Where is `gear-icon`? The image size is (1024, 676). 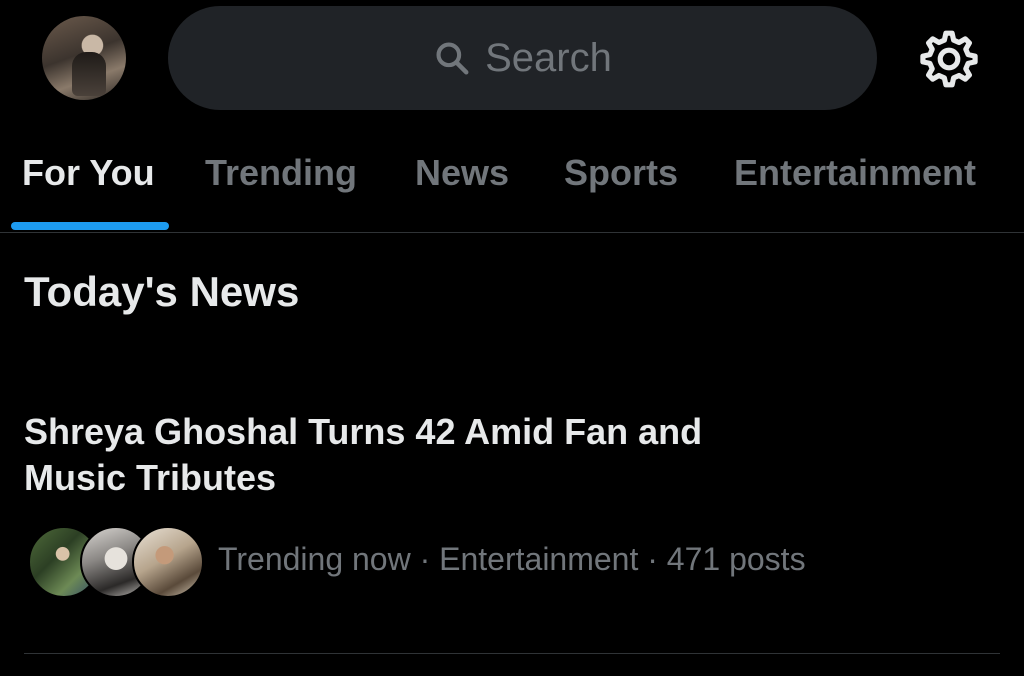 gear-icon is located at coordinates (949, 59).